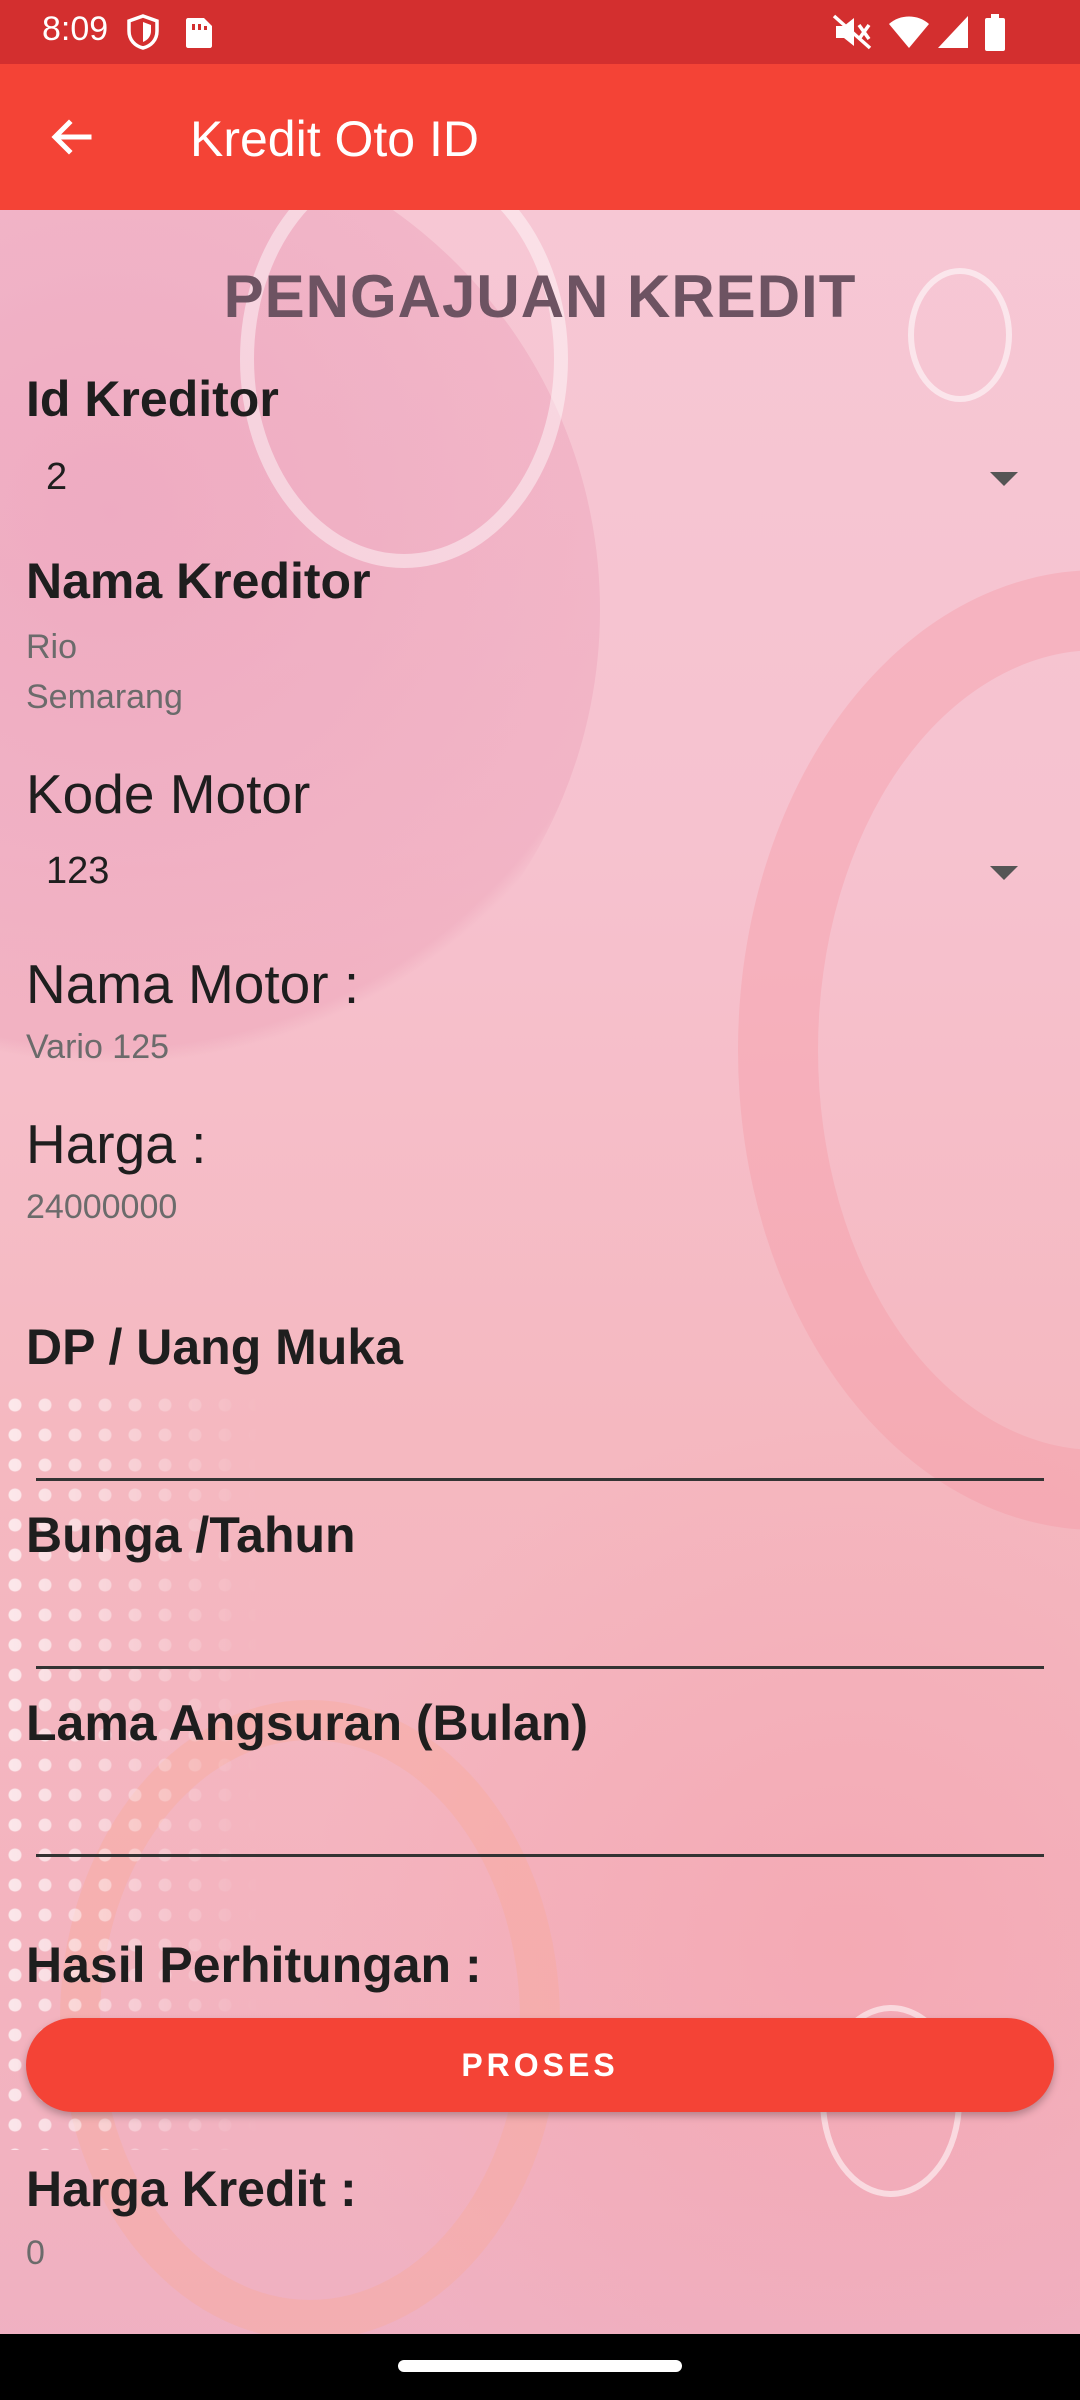 This screenshot has height=2400, width=1080. Describe the element at coordinates (199, 34) in the screenshot. I see `sim-card-icon` at that location.